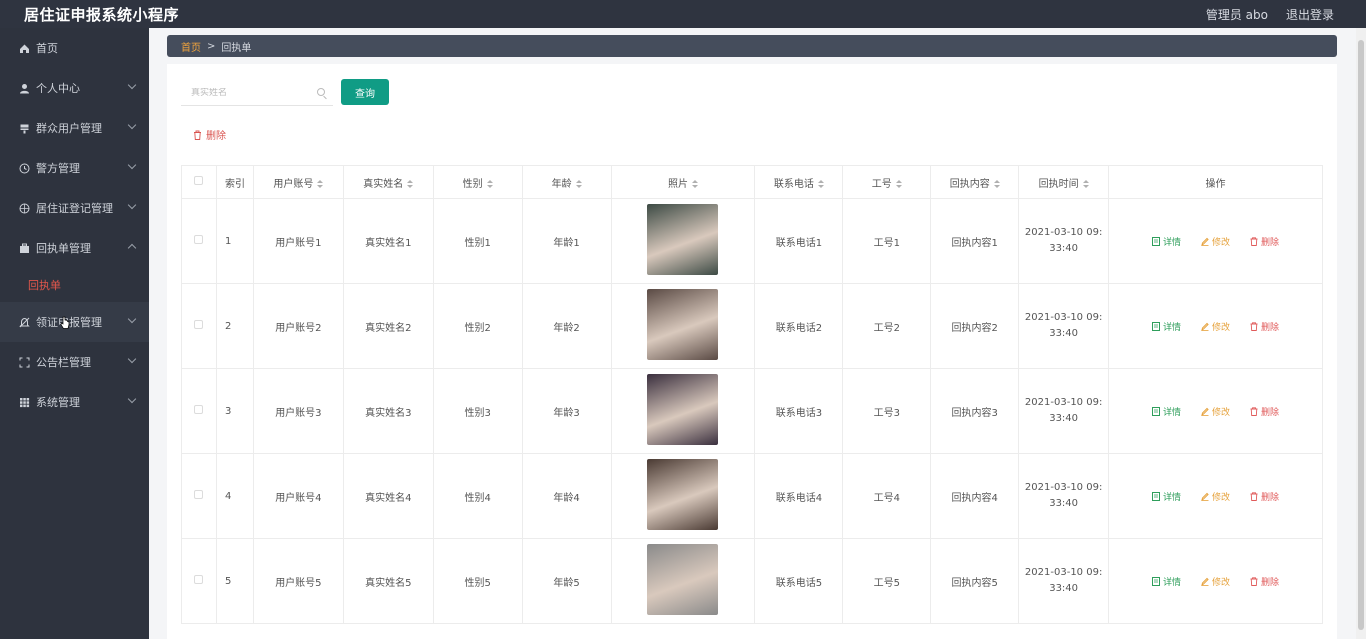  What do you see at coordinates (298, 326) in the screenshot?
I see `row-account: 用户账号2` at bounding box center [298, 326].